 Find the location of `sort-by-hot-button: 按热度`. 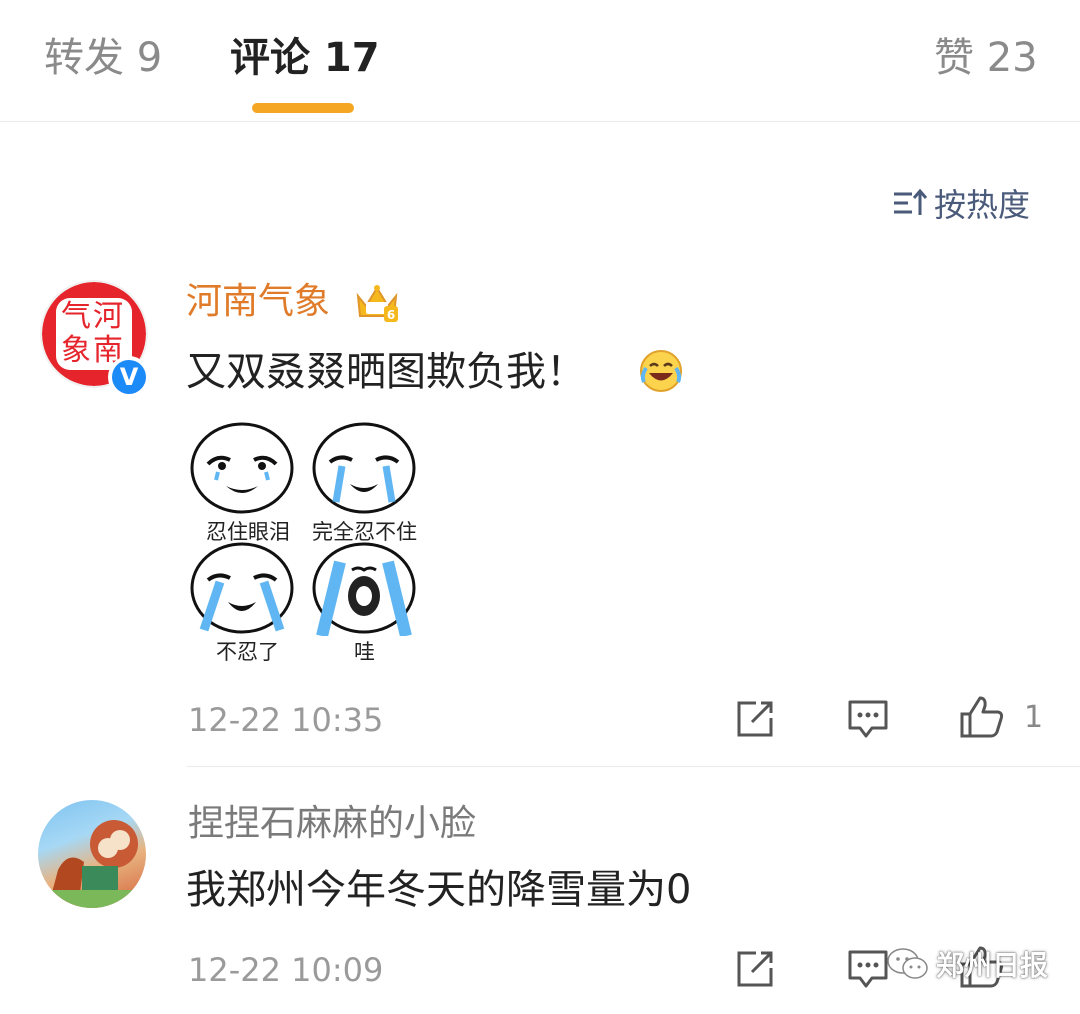

sort-by-hot-button: 按热度 is located at coordinates (961, 203).